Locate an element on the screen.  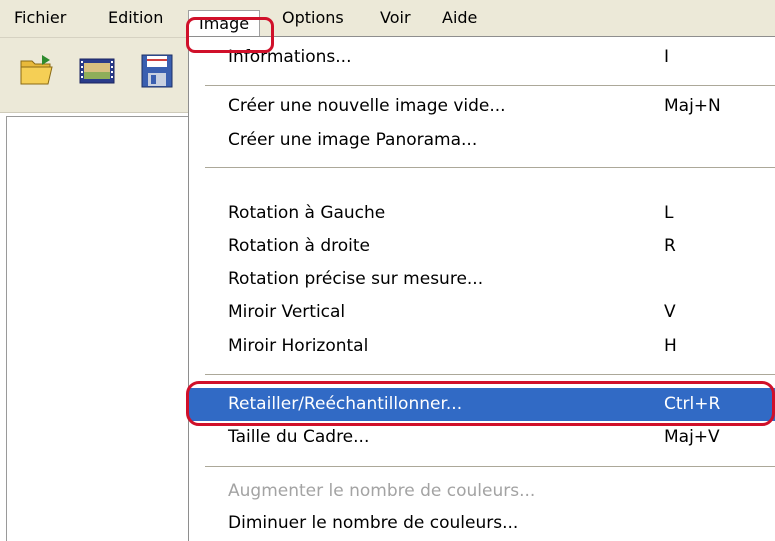
menu-item-retailler: Retailler/Reéchantillonner... Ctrl+R is located at coordinates (482, 404).